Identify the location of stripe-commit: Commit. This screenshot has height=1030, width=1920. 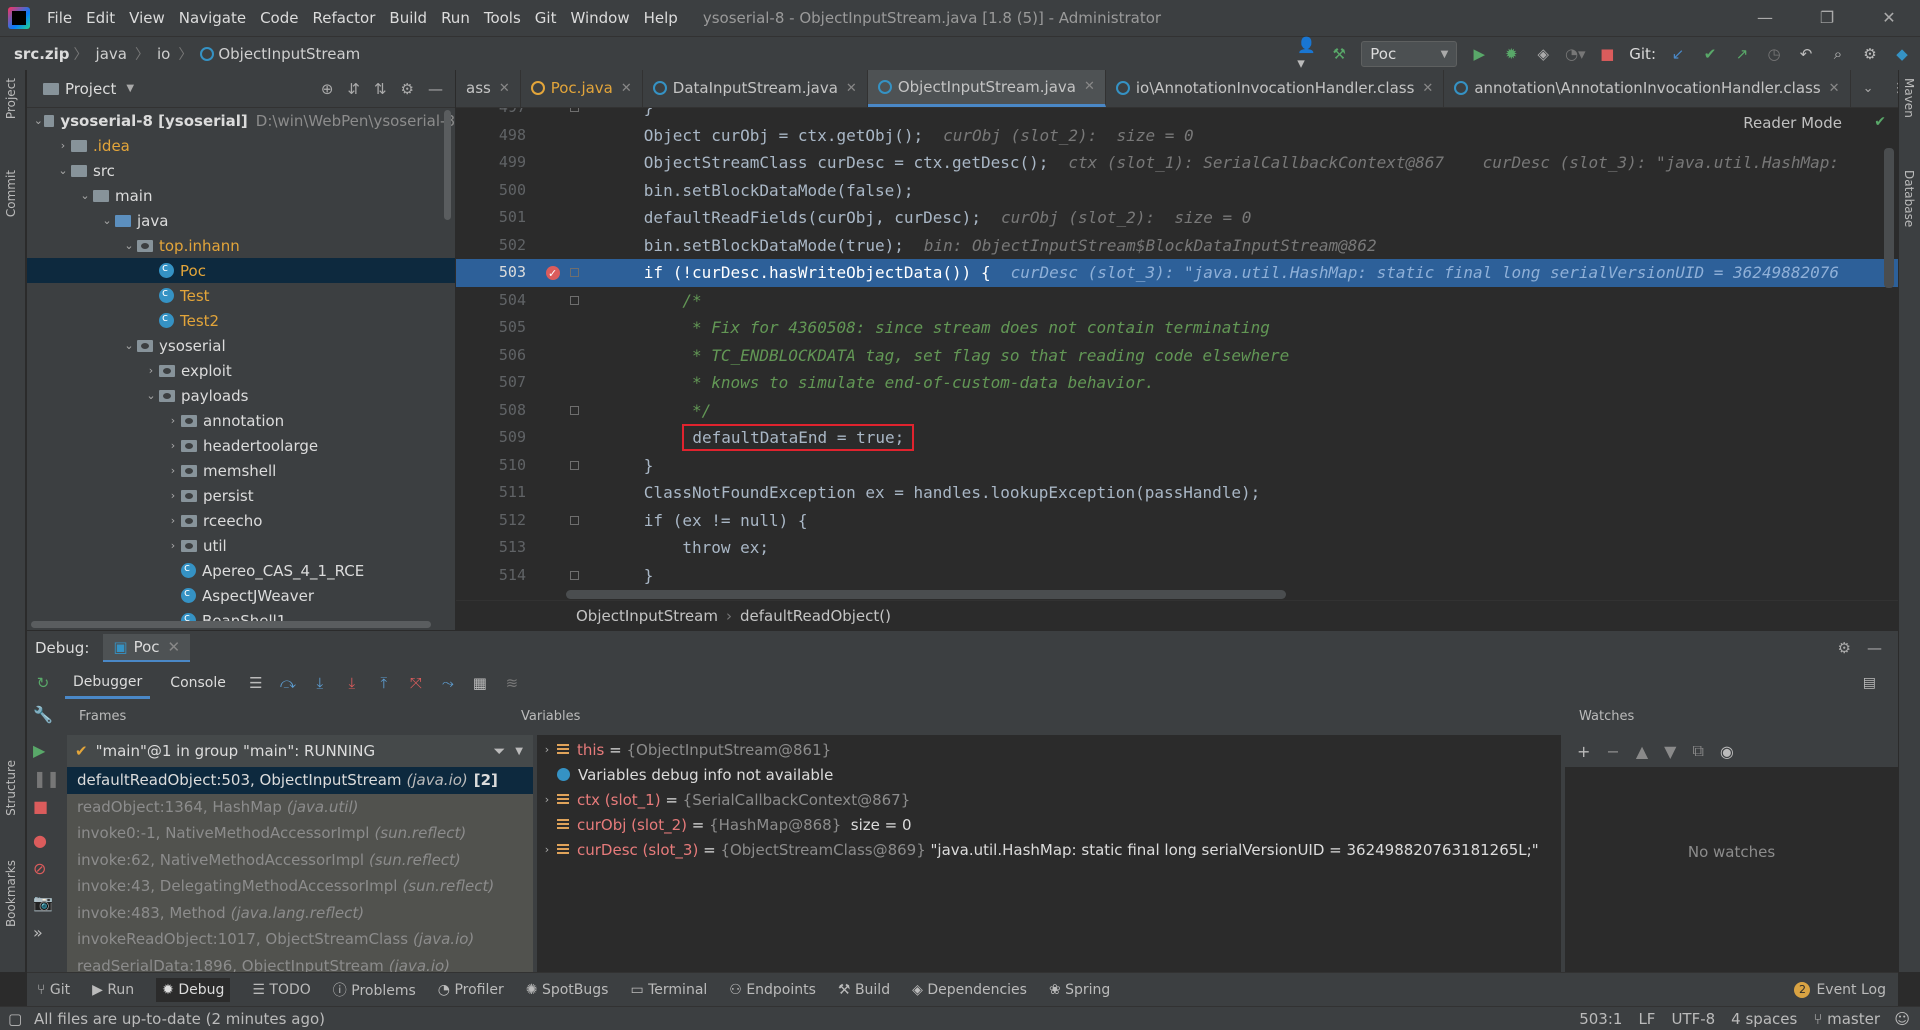
(11, 193).